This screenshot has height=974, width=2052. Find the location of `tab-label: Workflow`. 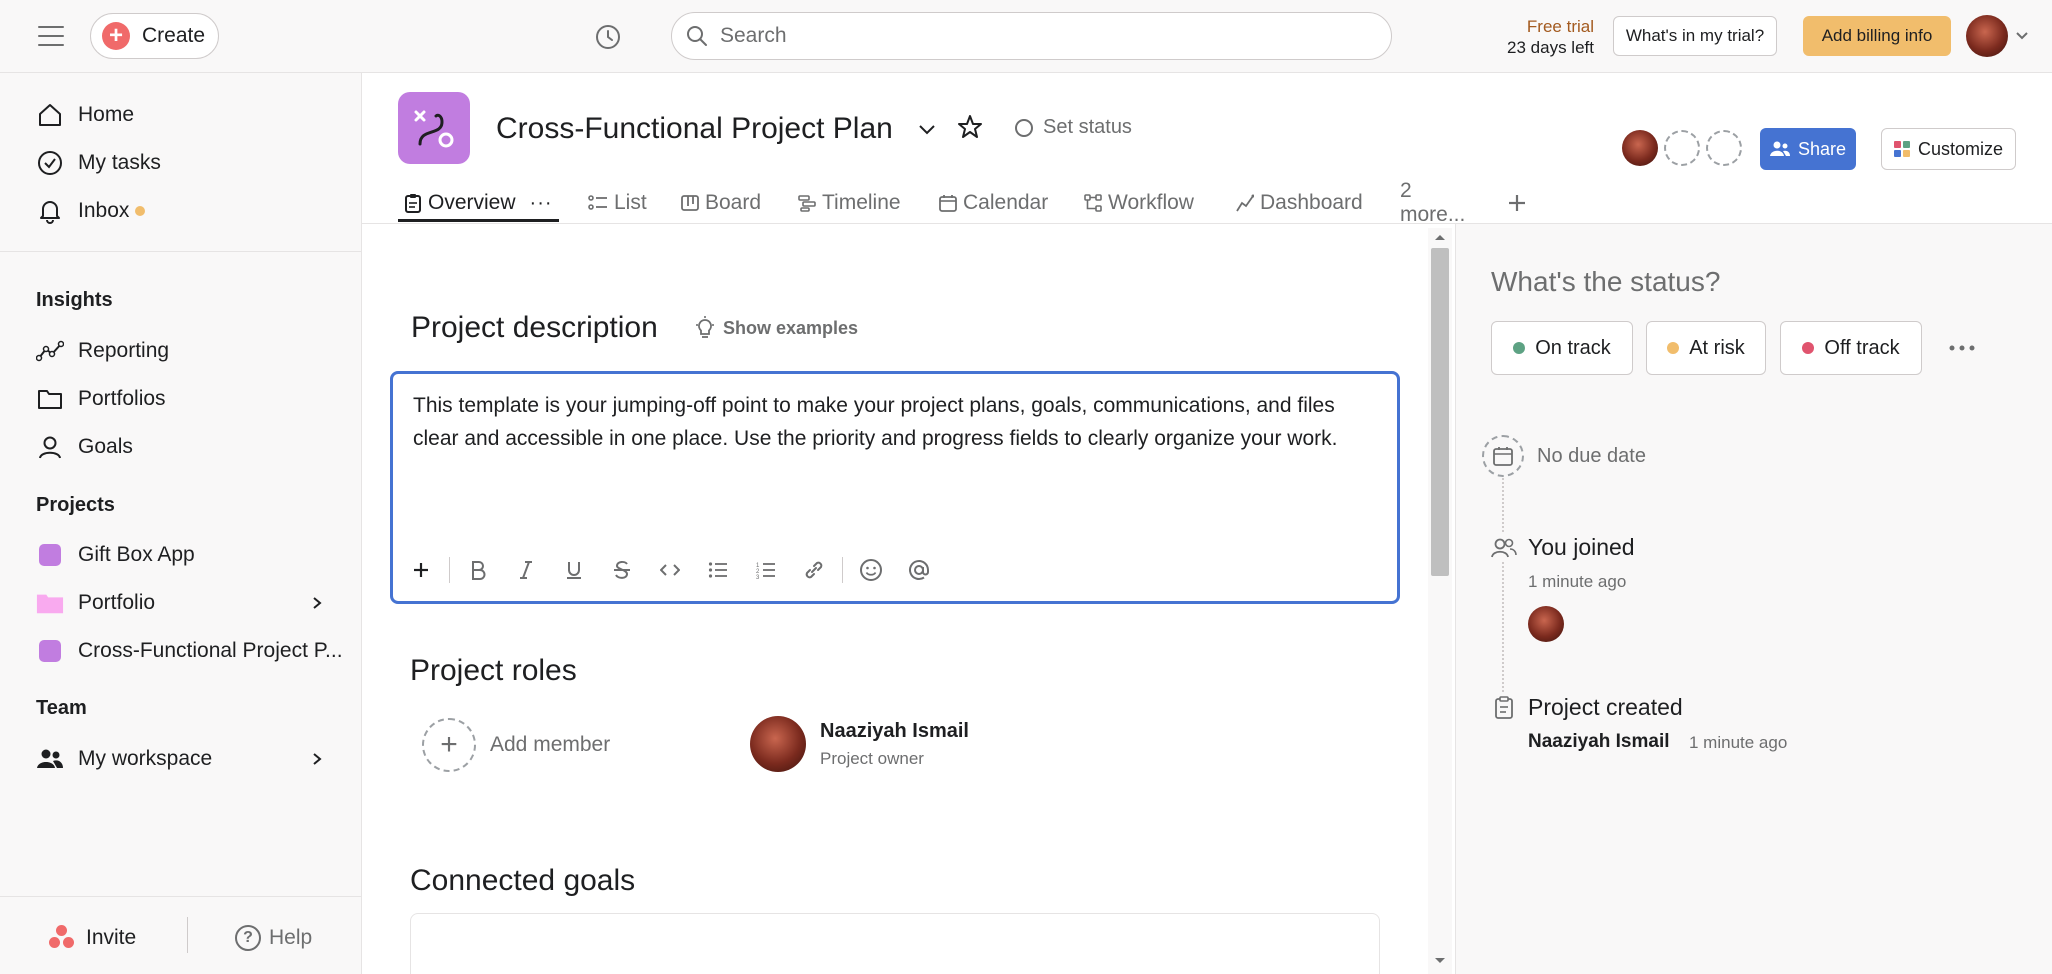

tab-label: Workflow is located at coordinates (1151, 202).